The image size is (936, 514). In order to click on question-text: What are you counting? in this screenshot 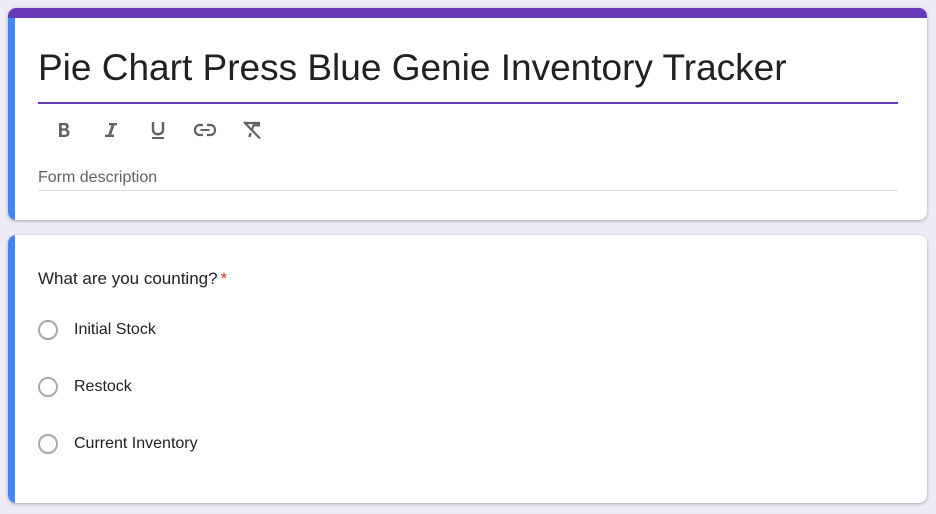, I will do `click(128, 278)`.